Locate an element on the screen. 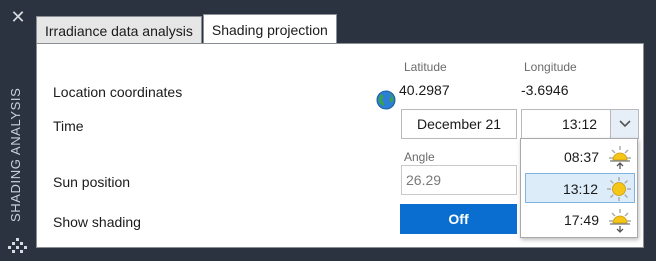  sun-position-label: Sun position is located at coordinates (92, 182).